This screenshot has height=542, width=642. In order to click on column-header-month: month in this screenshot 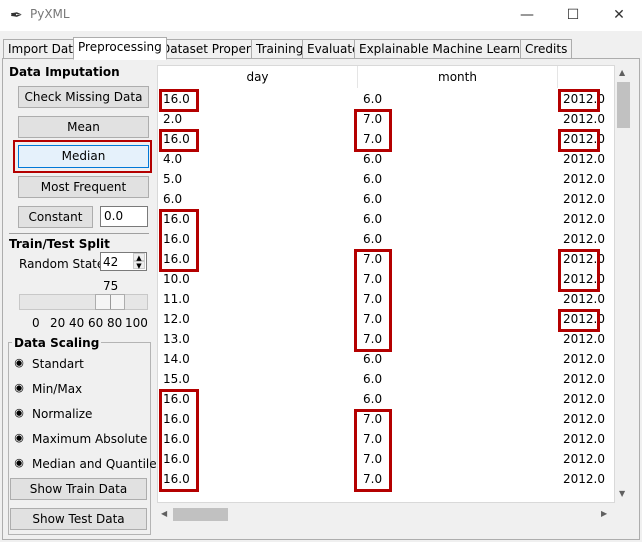, I will do `click(458, 77)`.